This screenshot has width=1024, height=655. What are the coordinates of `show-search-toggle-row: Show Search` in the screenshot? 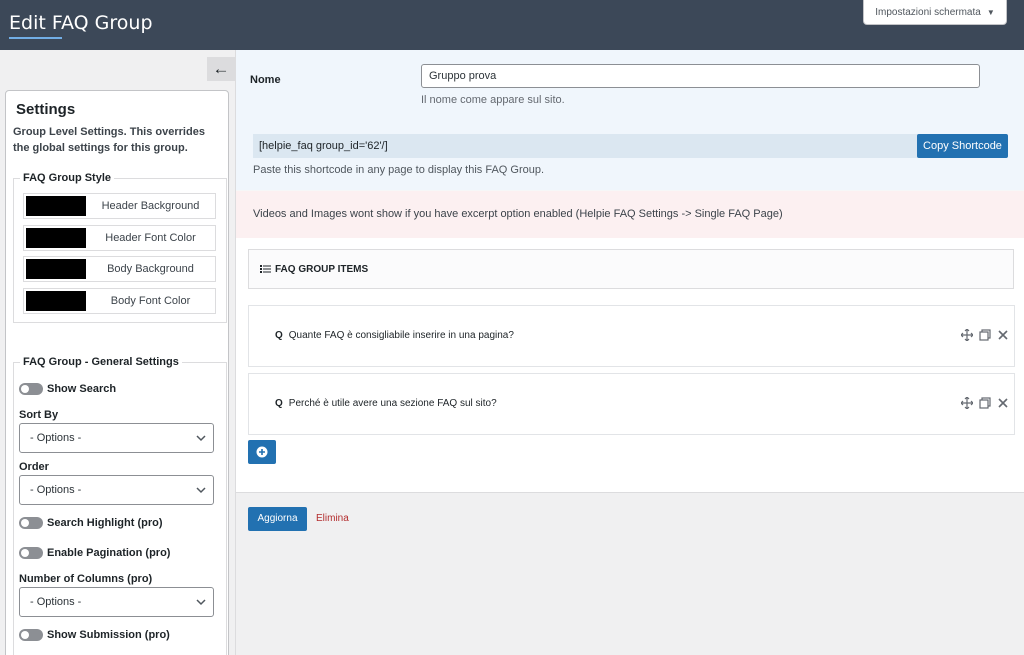 It's located at (67, 389).